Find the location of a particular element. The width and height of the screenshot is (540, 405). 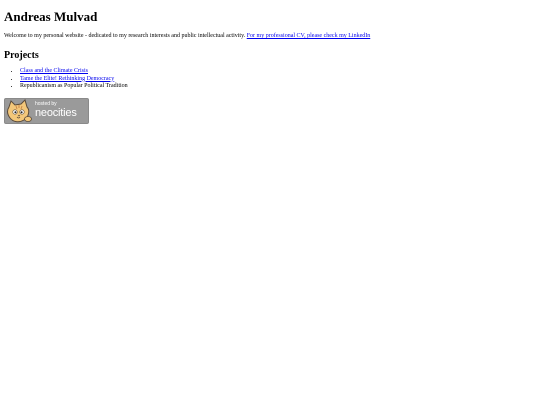

neocities-cat-icon is located at coordinates (19, 111).